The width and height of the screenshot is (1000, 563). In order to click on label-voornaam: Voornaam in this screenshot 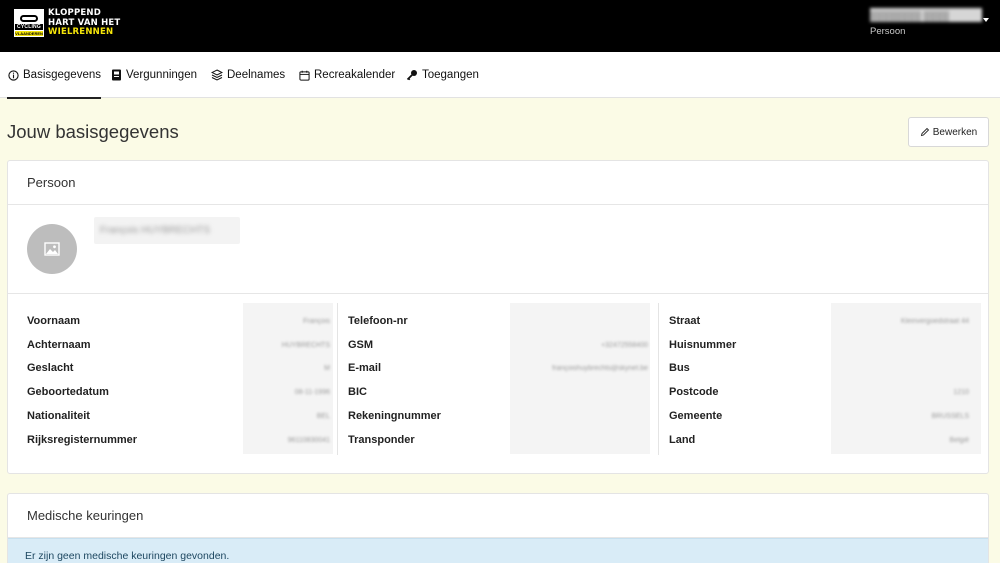, I will do `click(53, 321)`.